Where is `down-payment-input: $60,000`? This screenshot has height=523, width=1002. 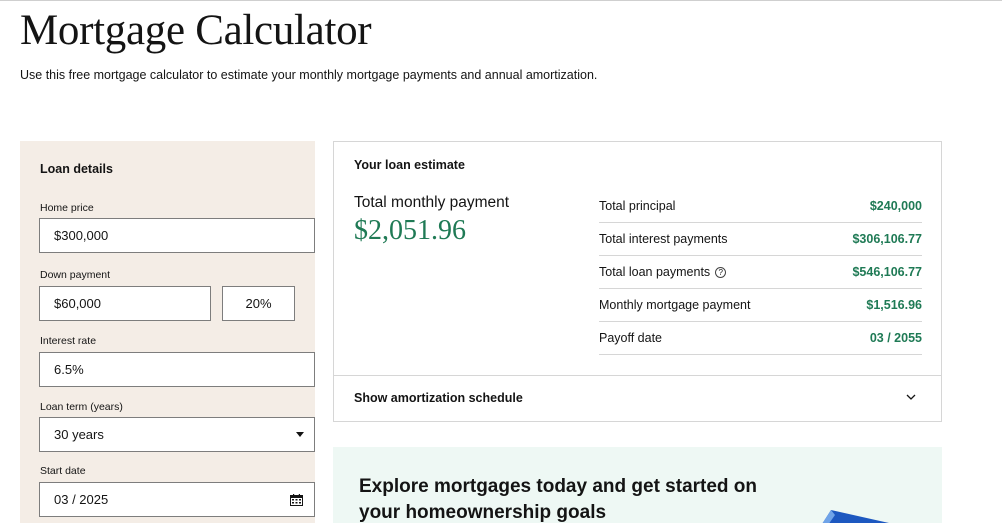 down-payment-input: $60,000 is located at coordinates (125, 303).